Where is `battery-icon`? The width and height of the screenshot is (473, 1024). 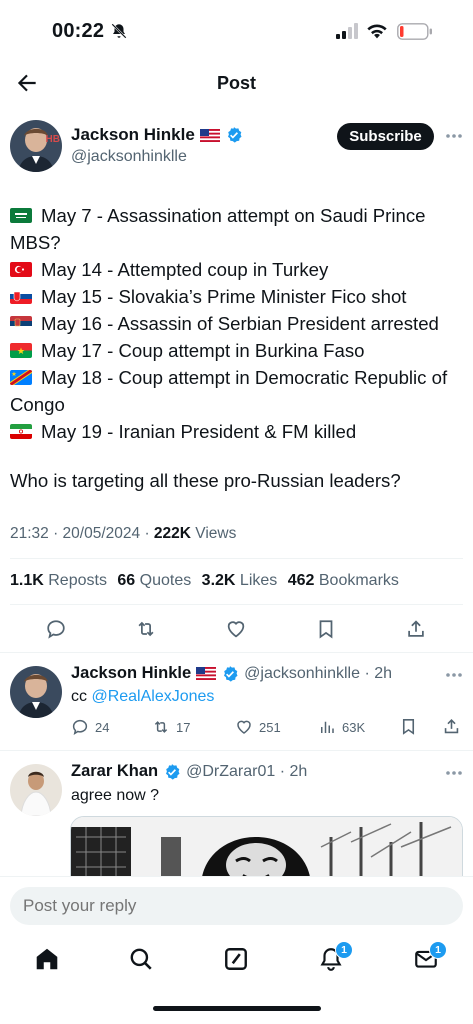 battery-icon is located at coordinates (414, 31).